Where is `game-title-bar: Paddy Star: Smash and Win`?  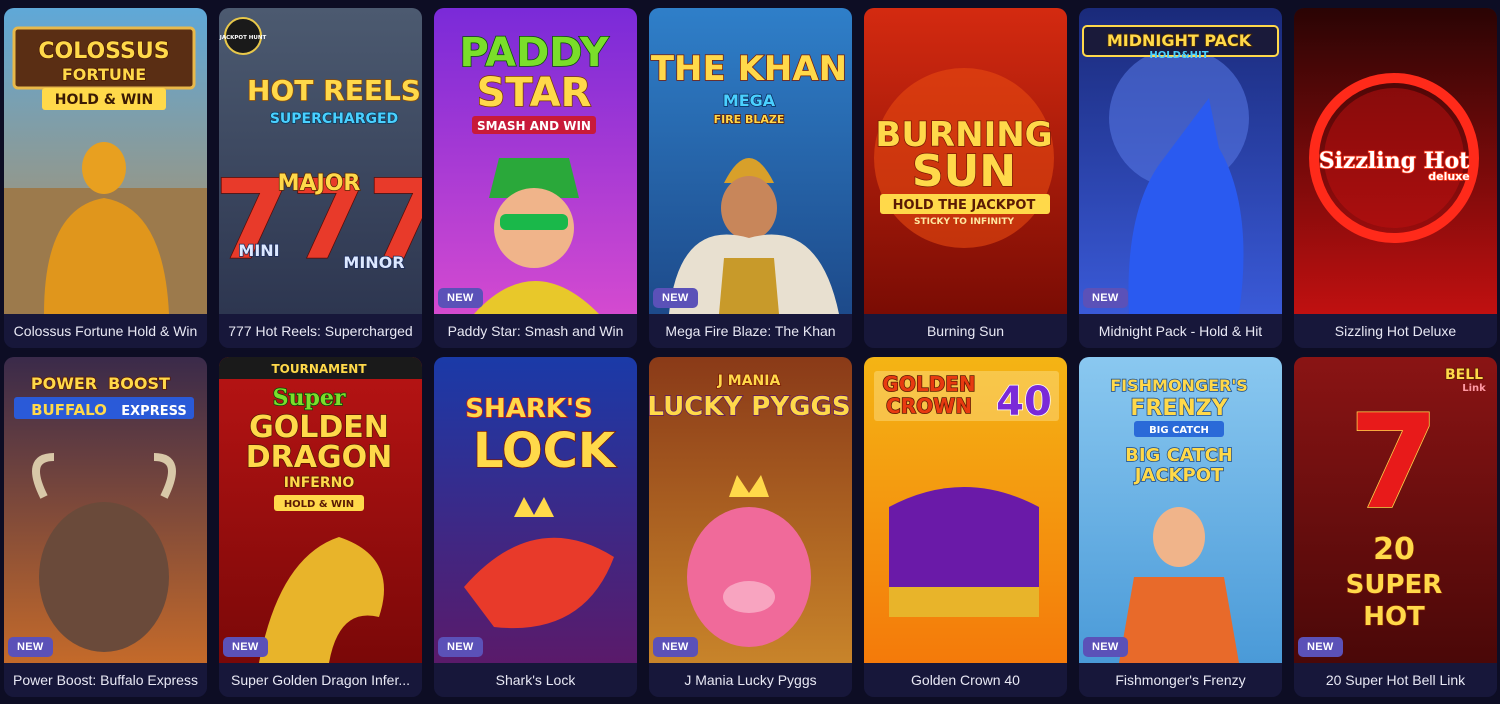 game-title-bar: Paddy Star: Smash and Win is located at coordinates (535, 331).